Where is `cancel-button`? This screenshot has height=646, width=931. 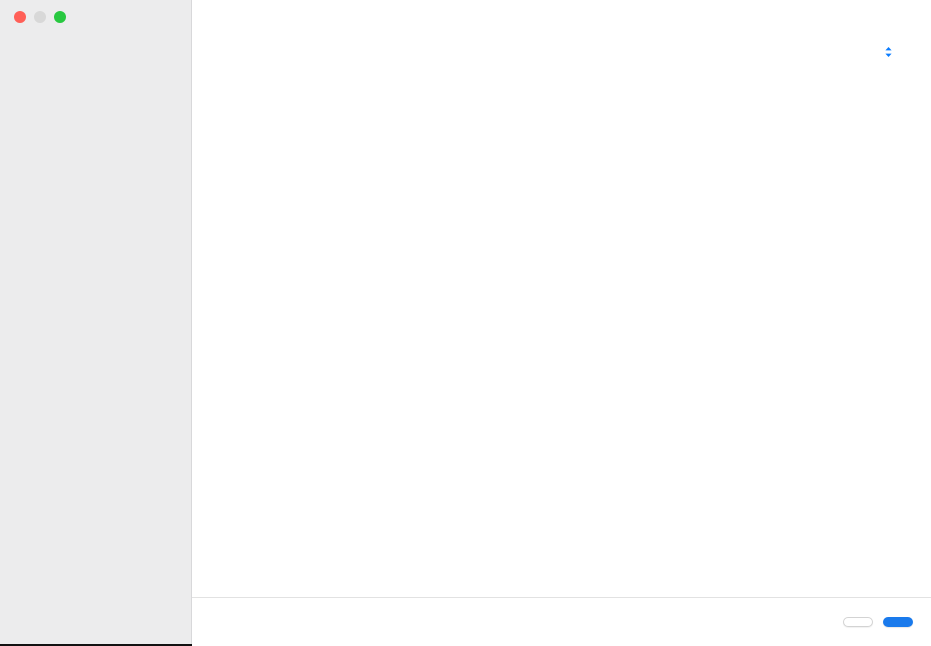 cancel-button is located at coordinates (858, 622).